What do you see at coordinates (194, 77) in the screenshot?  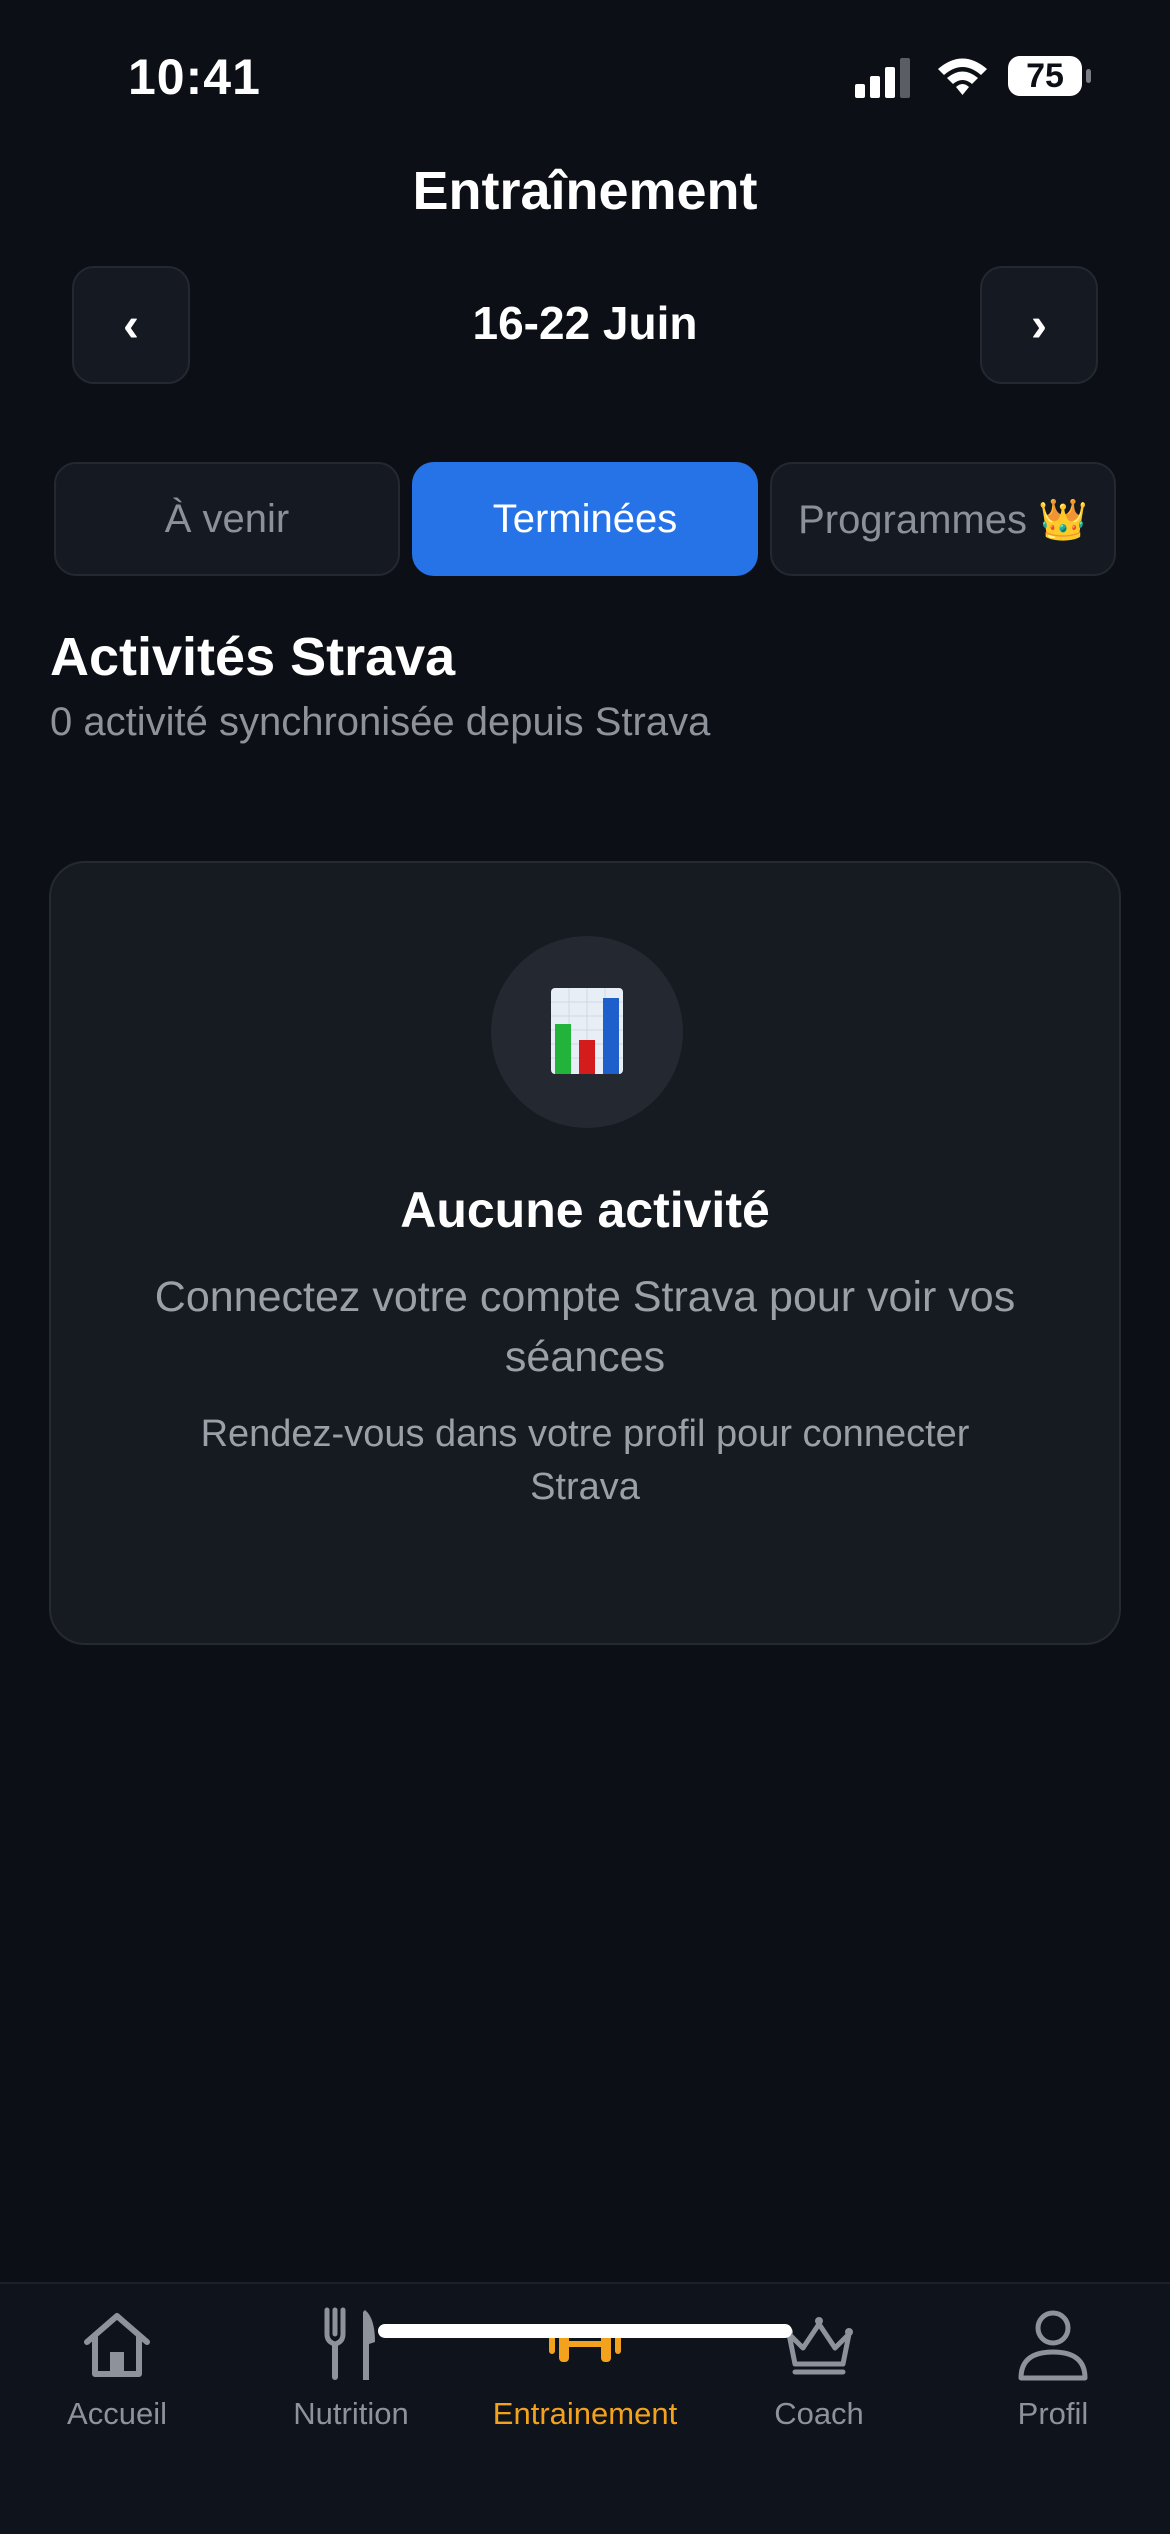 I see `status-time: 10:41` at bounding box center [194, 77].